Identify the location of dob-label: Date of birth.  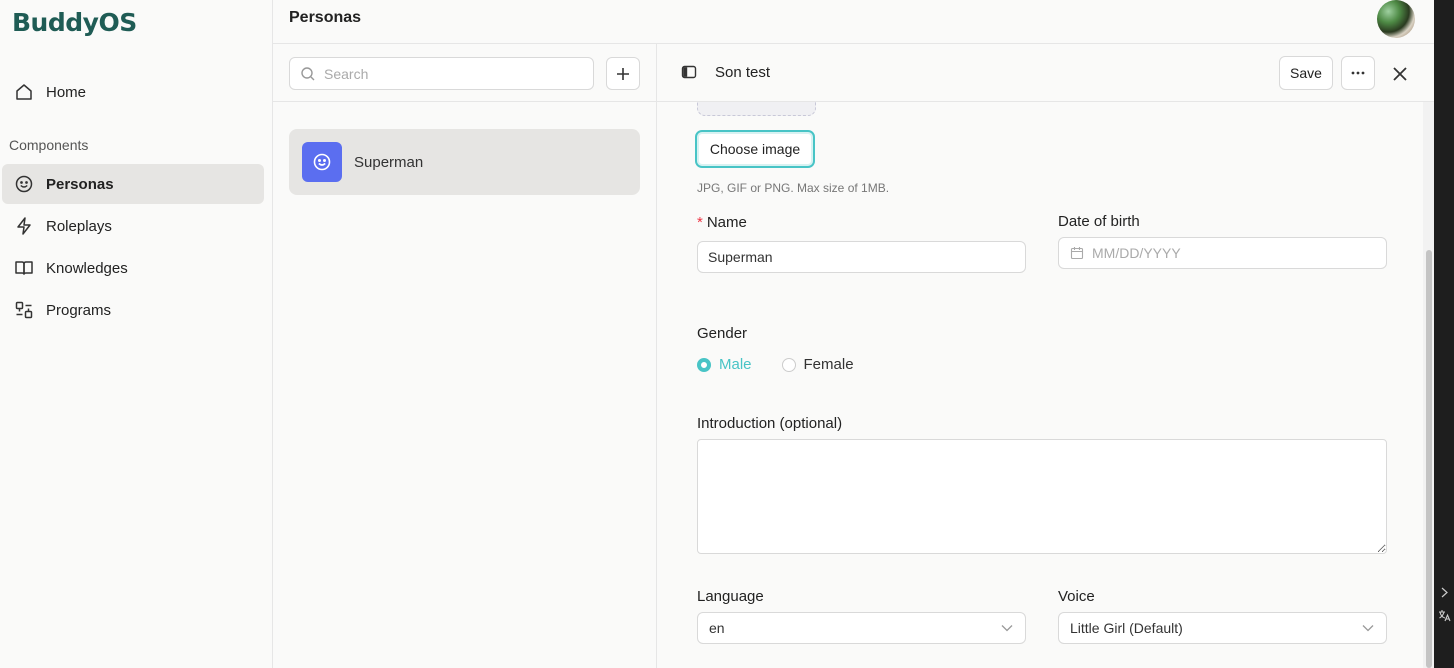
(1099, 221).